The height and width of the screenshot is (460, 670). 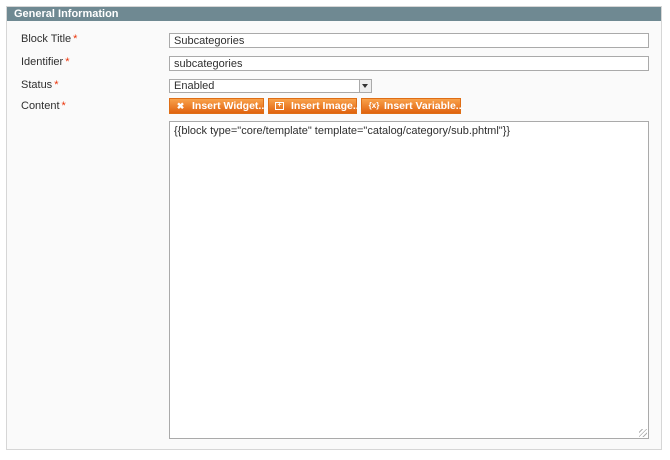 I want to click on block-title-label: Block Title *, so click(x=49, y=39).